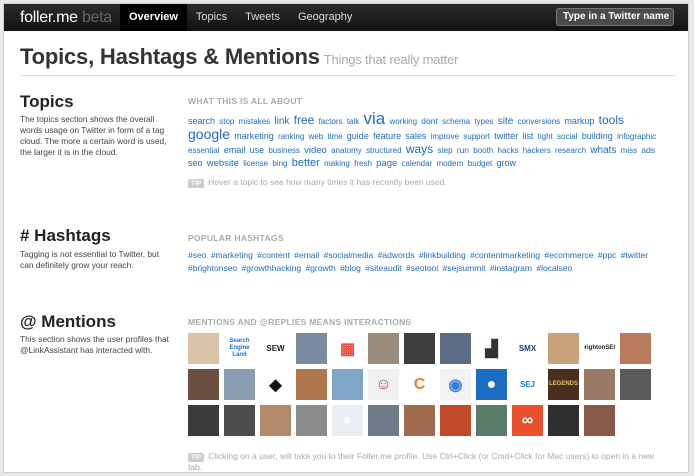  Describe the element at coordinates (599, 348) in the screenshot. I see `user-avatar: brightonSEO` at that location.